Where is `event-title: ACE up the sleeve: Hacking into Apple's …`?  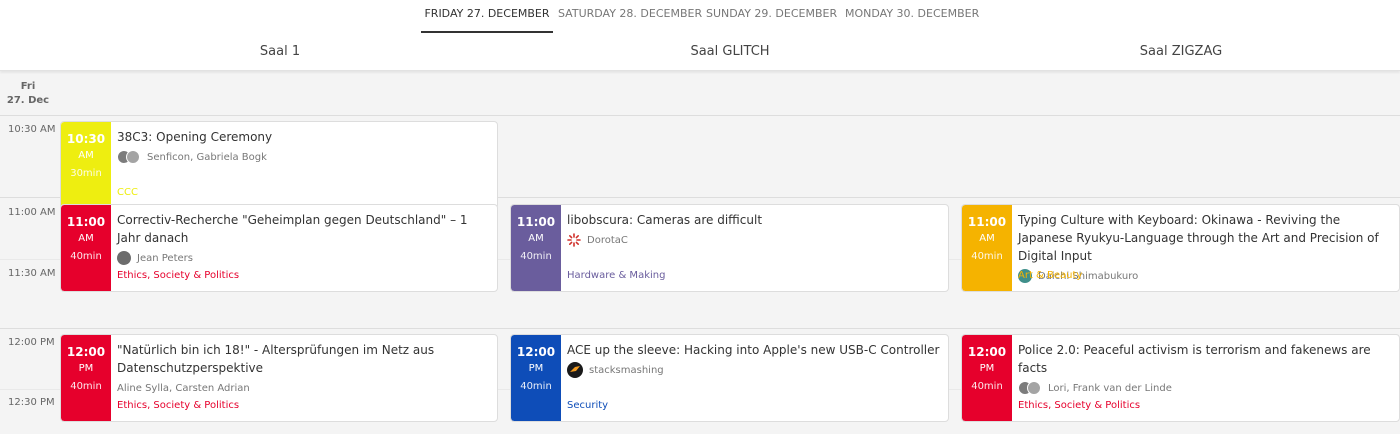 event-title: ACE up the sleeve: Hacking into Apple's … is located at coordinates (753, 350).